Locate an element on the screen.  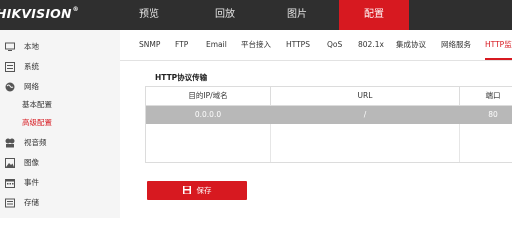
tab-http-listening: HTTP监 is located at coordinates (498, 45).